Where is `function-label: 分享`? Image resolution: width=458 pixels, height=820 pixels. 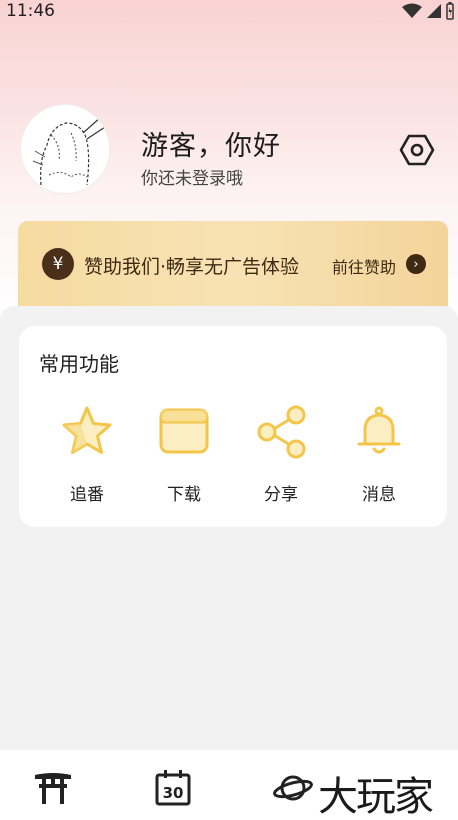 function-label: 分享 is located at coordinates (281, 495).